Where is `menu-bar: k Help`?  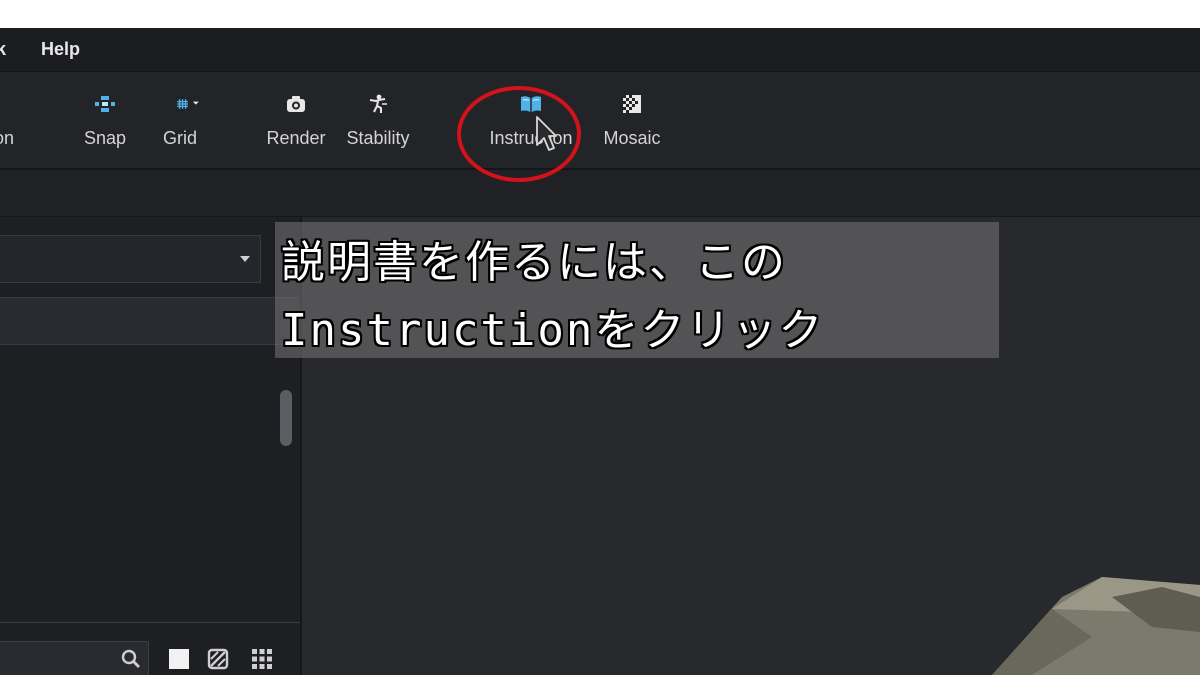
menu-bar: k Help is located at coordinates (600, 50).